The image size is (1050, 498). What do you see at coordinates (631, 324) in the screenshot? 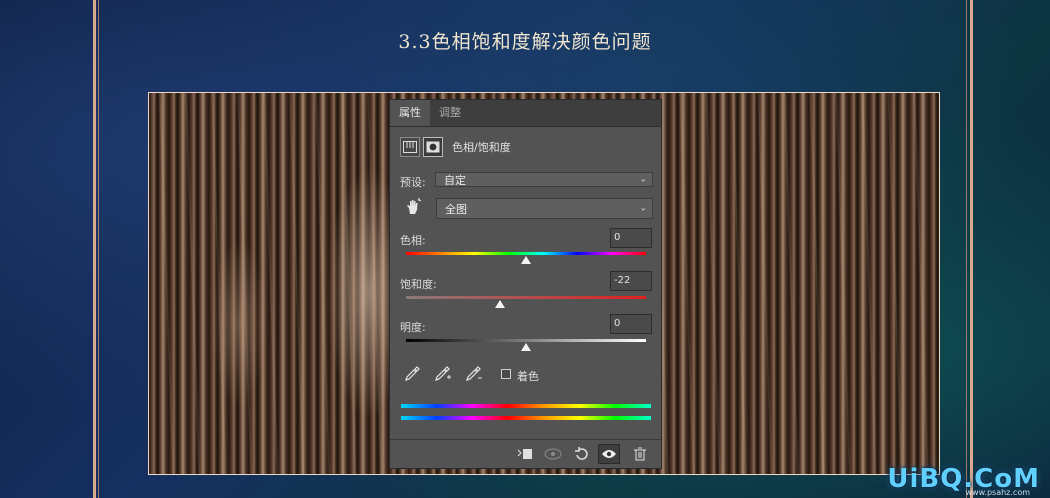
I see `lightness-value-field: 0` at bounding box center [631, 324].